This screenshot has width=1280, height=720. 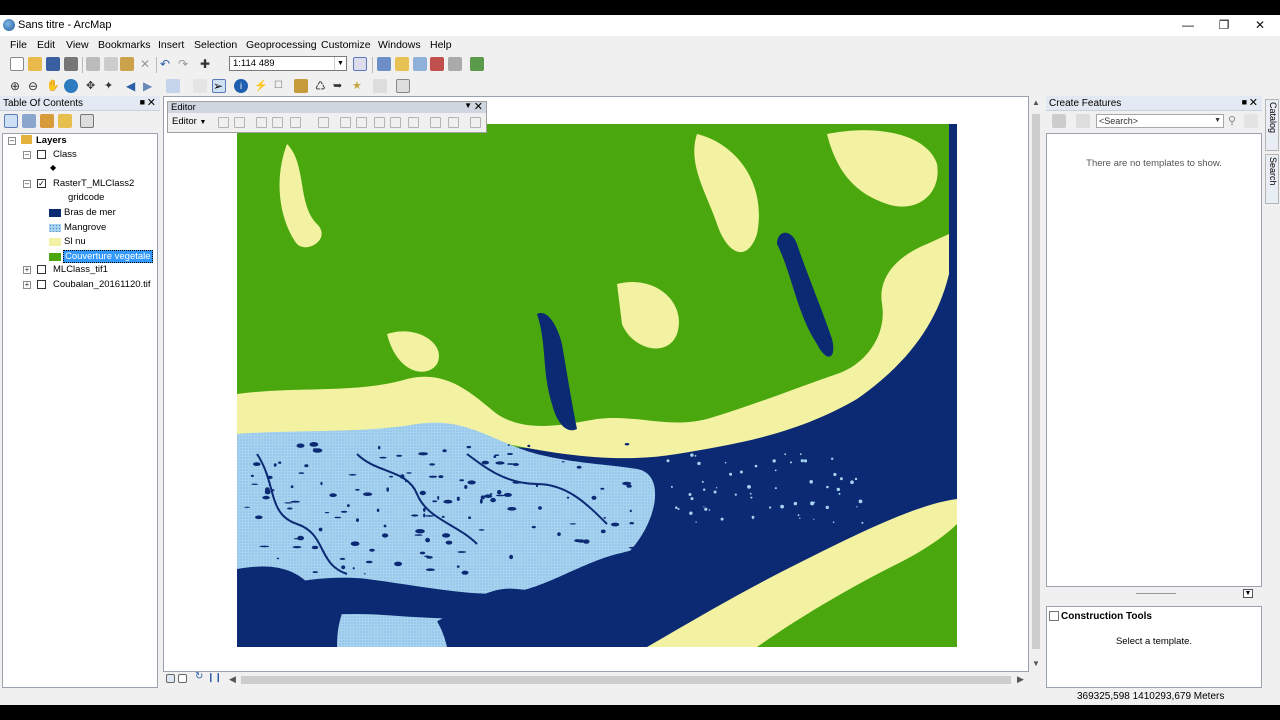 I want to click on cut-polygons-icon, so click(x=379, y=122).